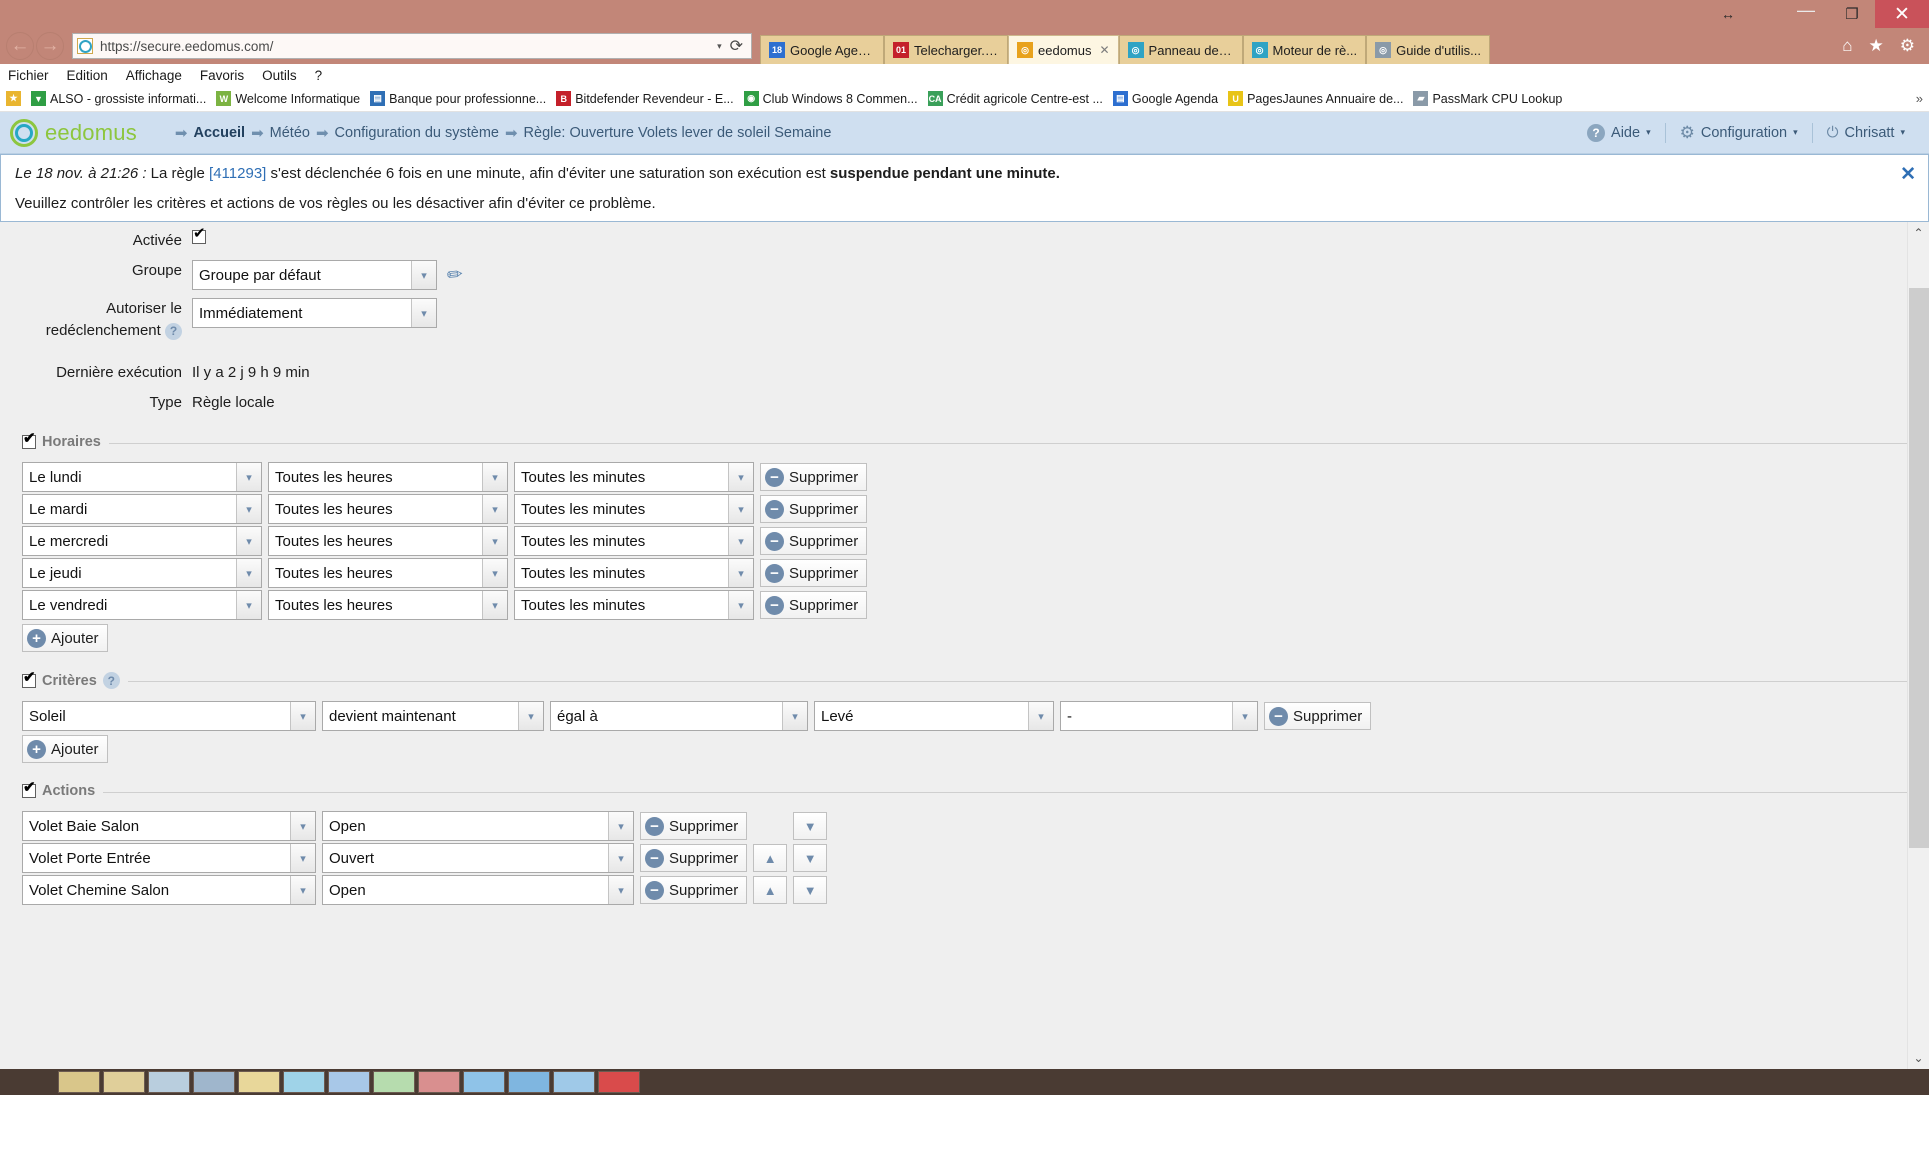 This screenshot has width=1929, height=1161. Describe the element at coordinates (1919, 98) in the screenshot. I see `bookmarks-overflow-icon: »` at that location.